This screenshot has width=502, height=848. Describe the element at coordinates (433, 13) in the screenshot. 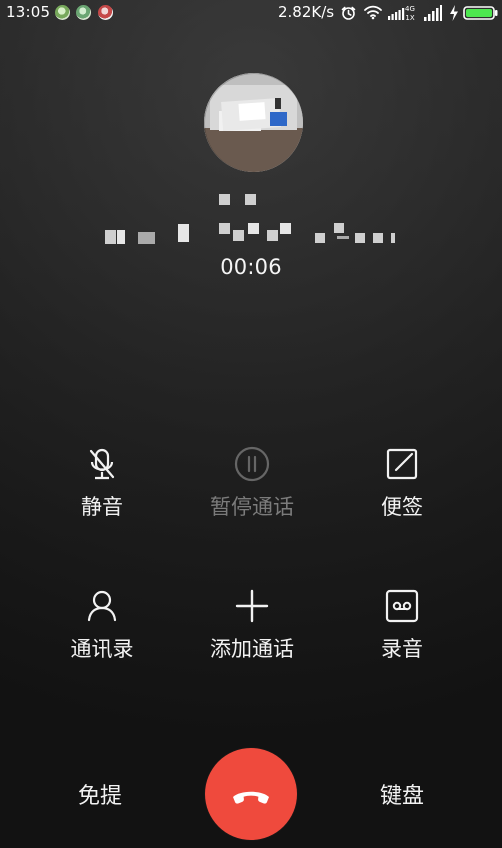

I see `signal-bars-icon` at that location.